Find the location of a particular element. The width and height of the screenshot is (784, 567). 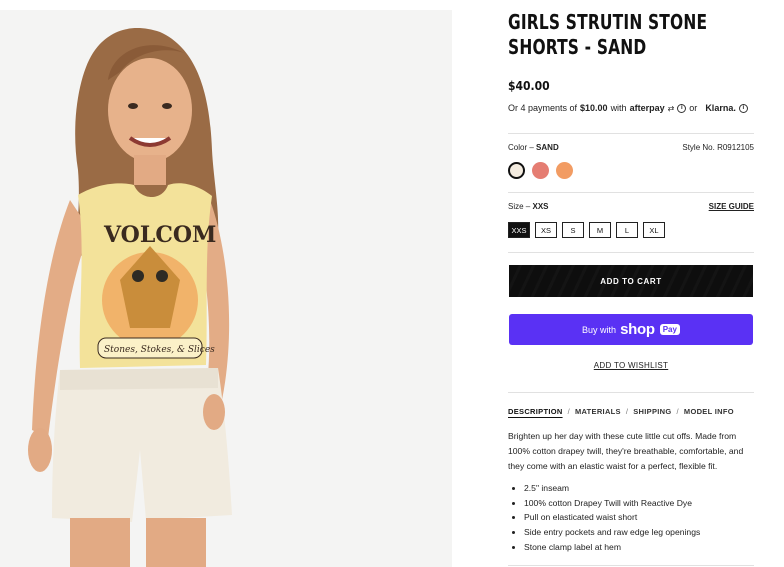

afterpay-info-icon: i is located at coordinates (682, 108).